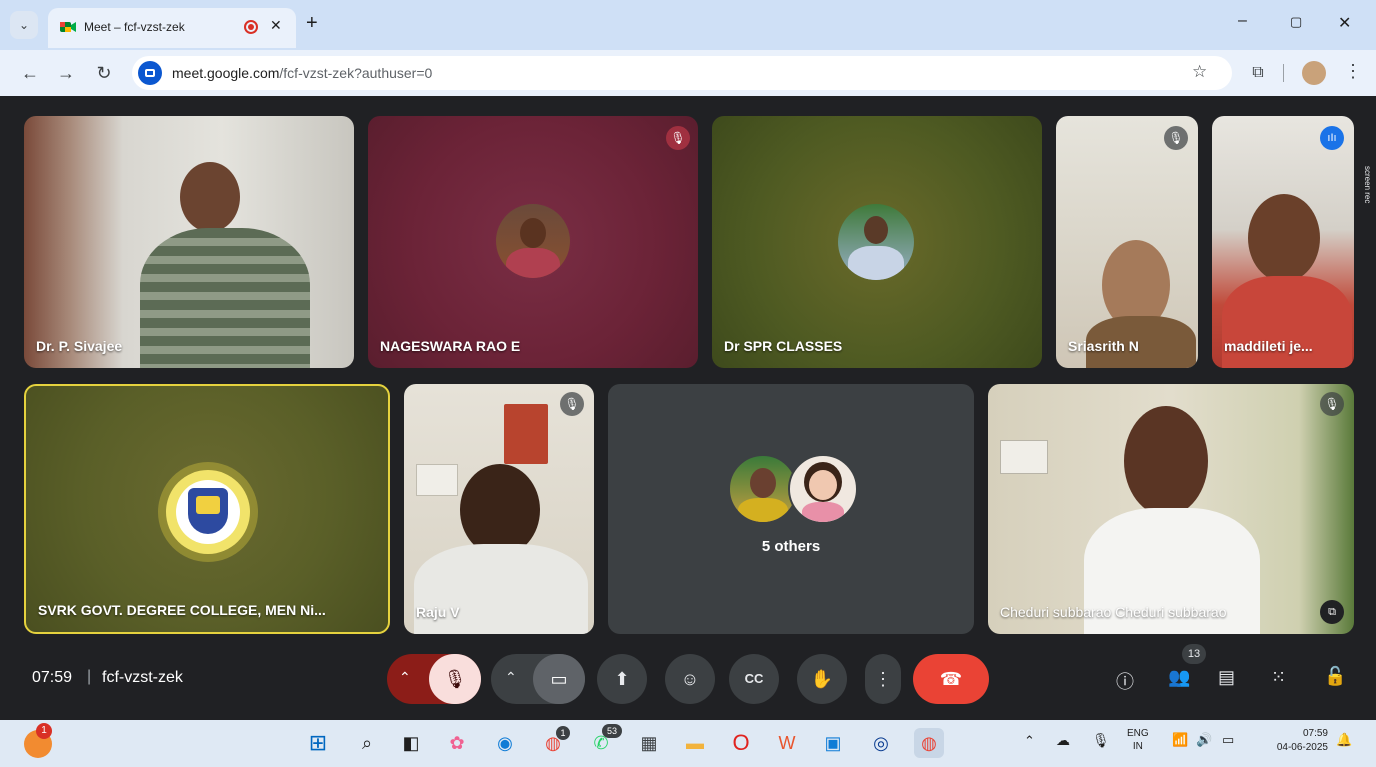  What do you see at coordinates (1344, 23) in the screenshot?
I see `close-window-button: ✕` at bounding box center [1344, 23].